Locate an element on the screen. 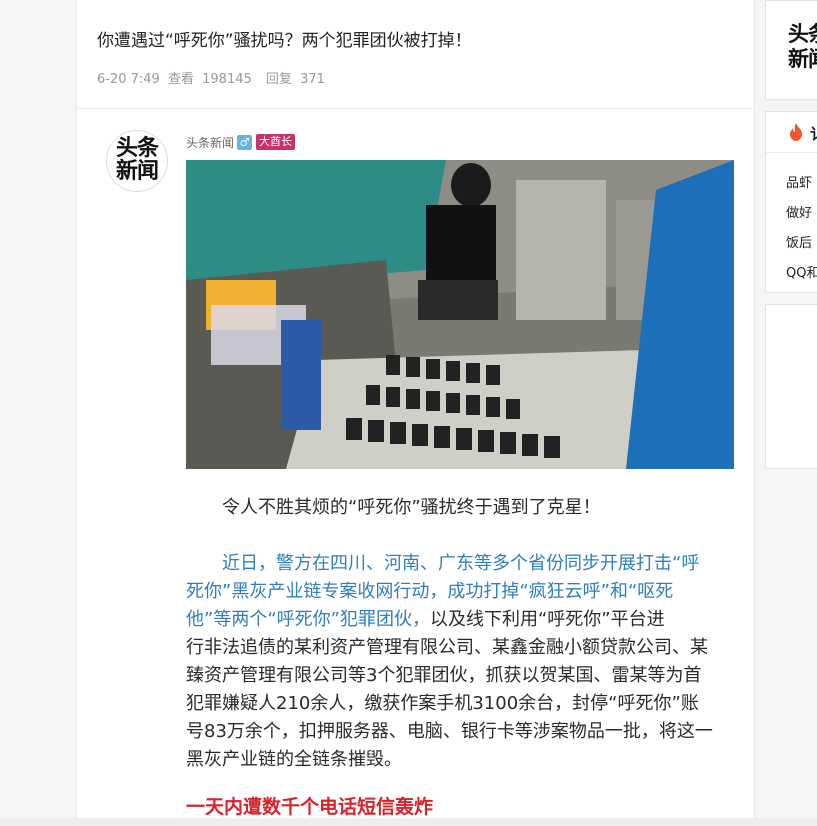 The width and height of the screenshot is (817, 826). body-line-link: 近日，警方在四川、河南、广东等多个省份同步开展打击“呼 is located at coordinates (442, 564).